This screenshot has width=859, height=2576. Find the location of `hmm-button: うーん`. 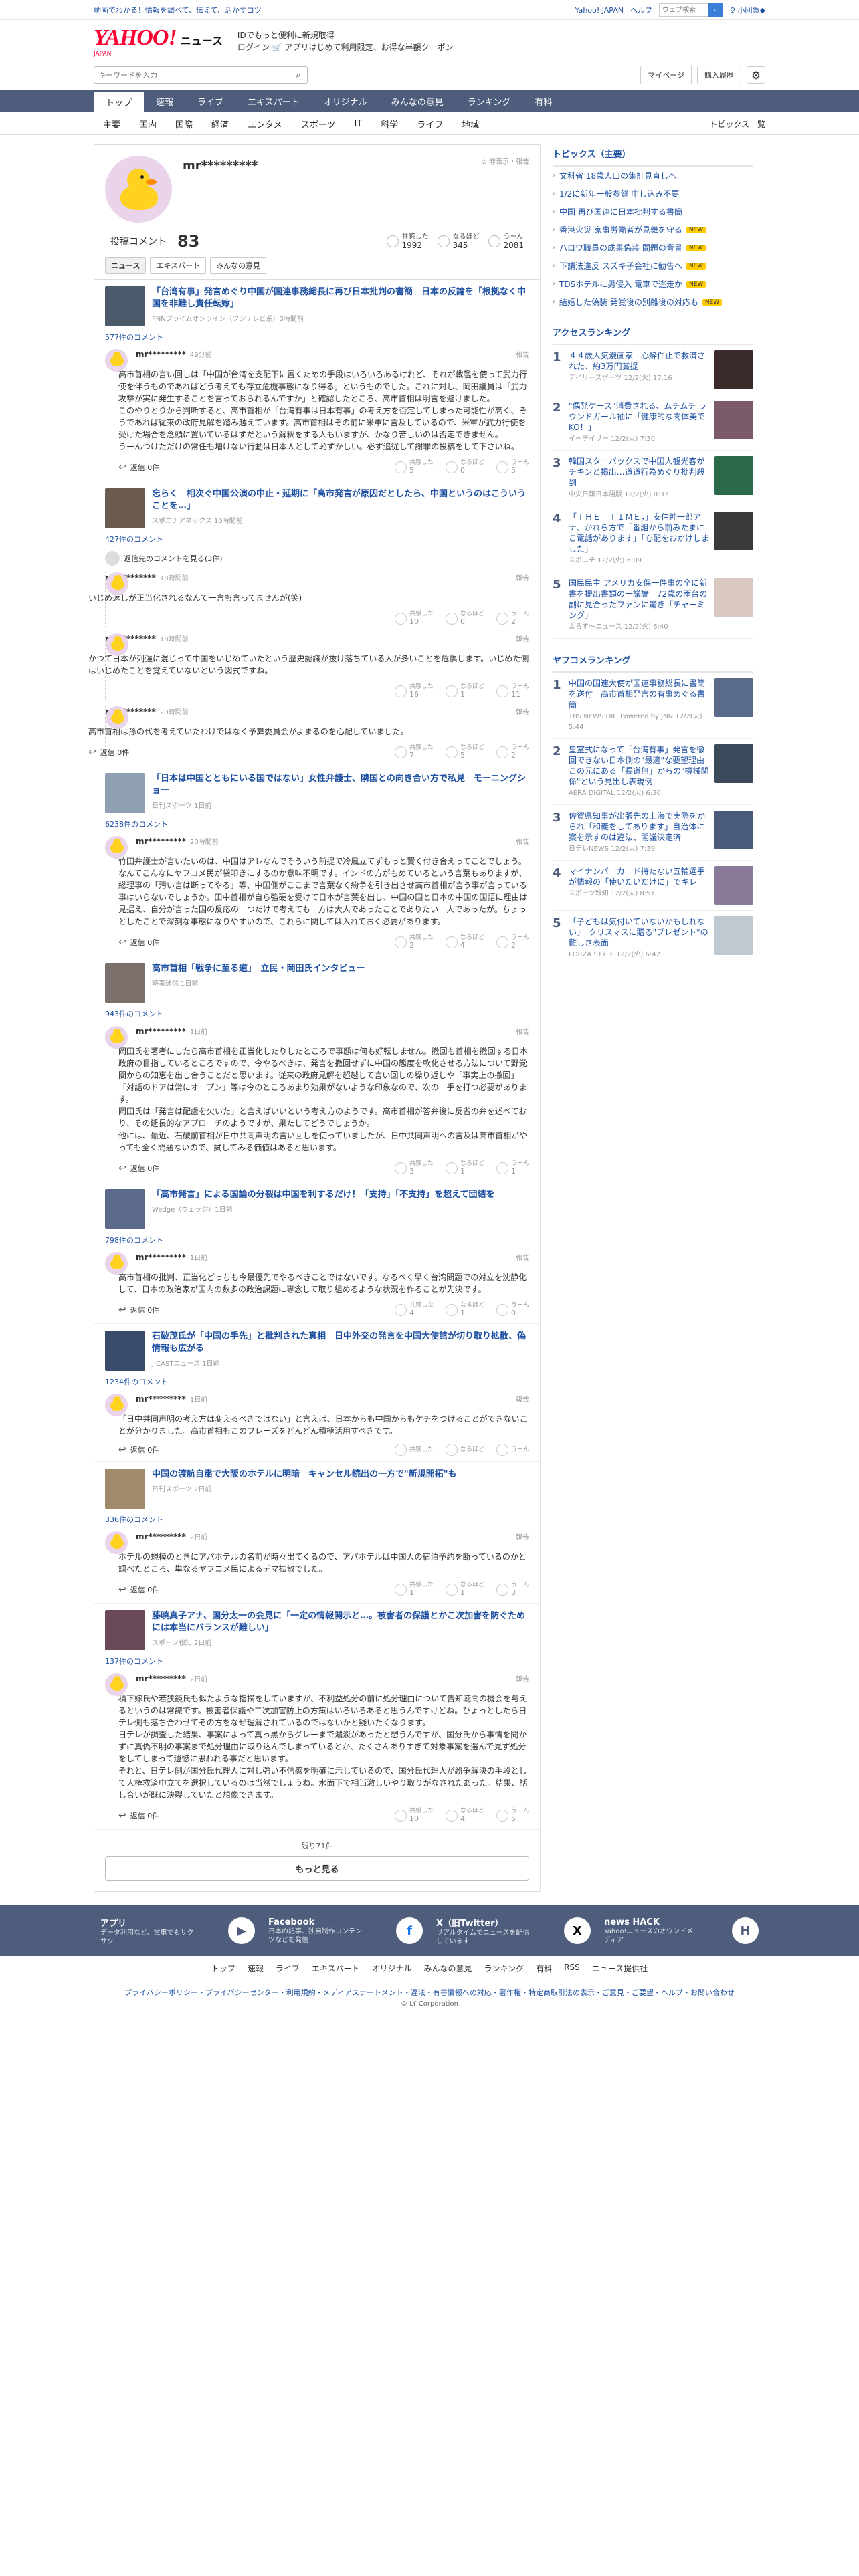

hmm-button: うーん is located at coordinates (512, 1450).